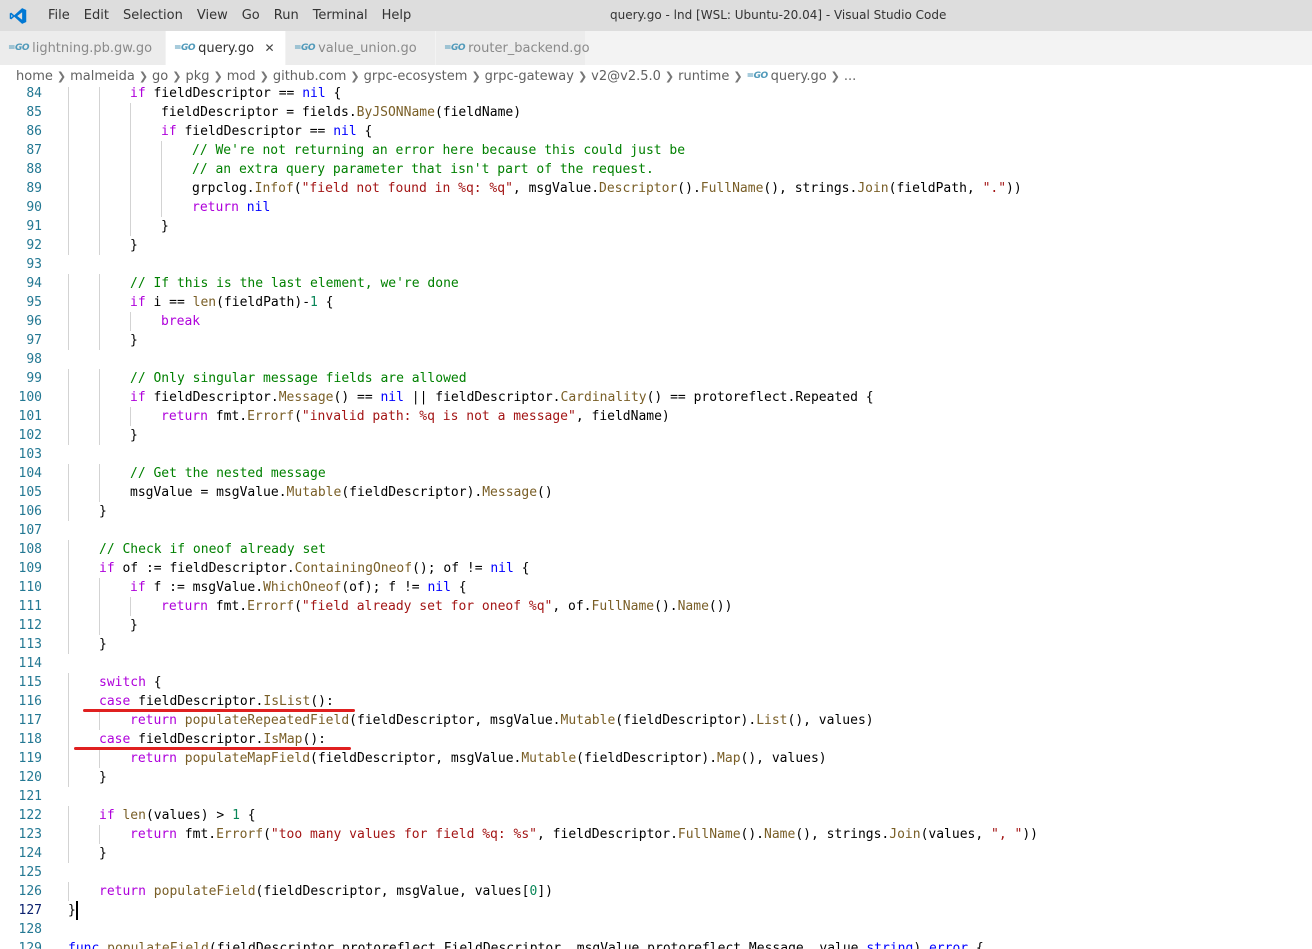  I want to click on tab-query-go: =GO query.go ✕, so click(226, 48).